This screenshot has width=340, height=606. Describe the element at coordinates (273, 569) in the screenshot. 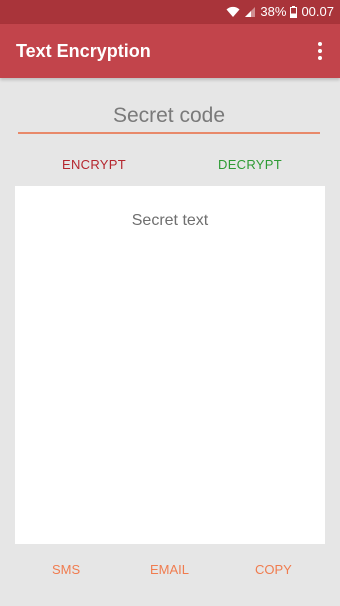

I see `copy-button: COPY` at that location.